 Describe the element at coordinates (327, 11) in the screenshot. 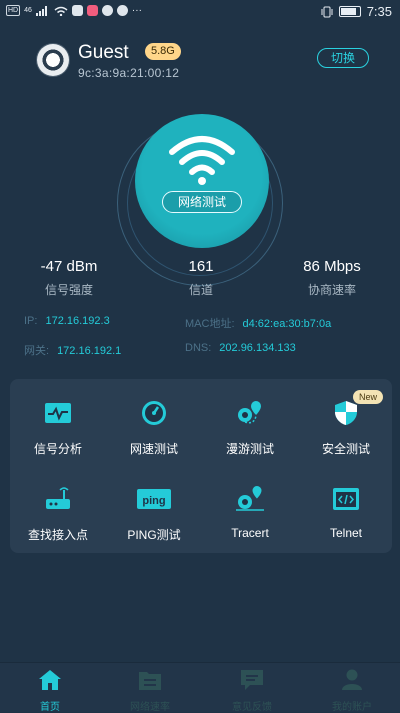

I see `vibrate-icon` at that location.